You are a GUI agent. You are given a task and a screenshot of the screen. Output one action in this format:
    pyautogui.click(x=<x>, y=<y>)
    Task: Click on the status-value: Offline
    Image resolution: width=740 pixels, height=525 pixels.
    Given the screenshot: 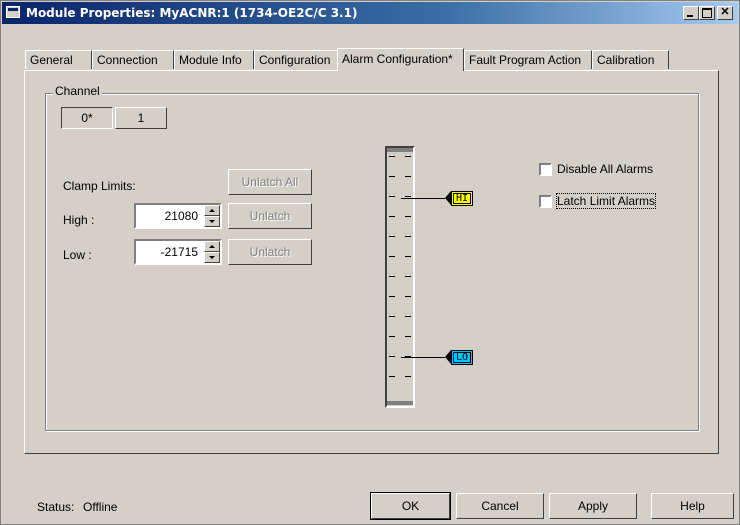 What is the action you would take?
    pyautogui.click(x=100, y=507)
    